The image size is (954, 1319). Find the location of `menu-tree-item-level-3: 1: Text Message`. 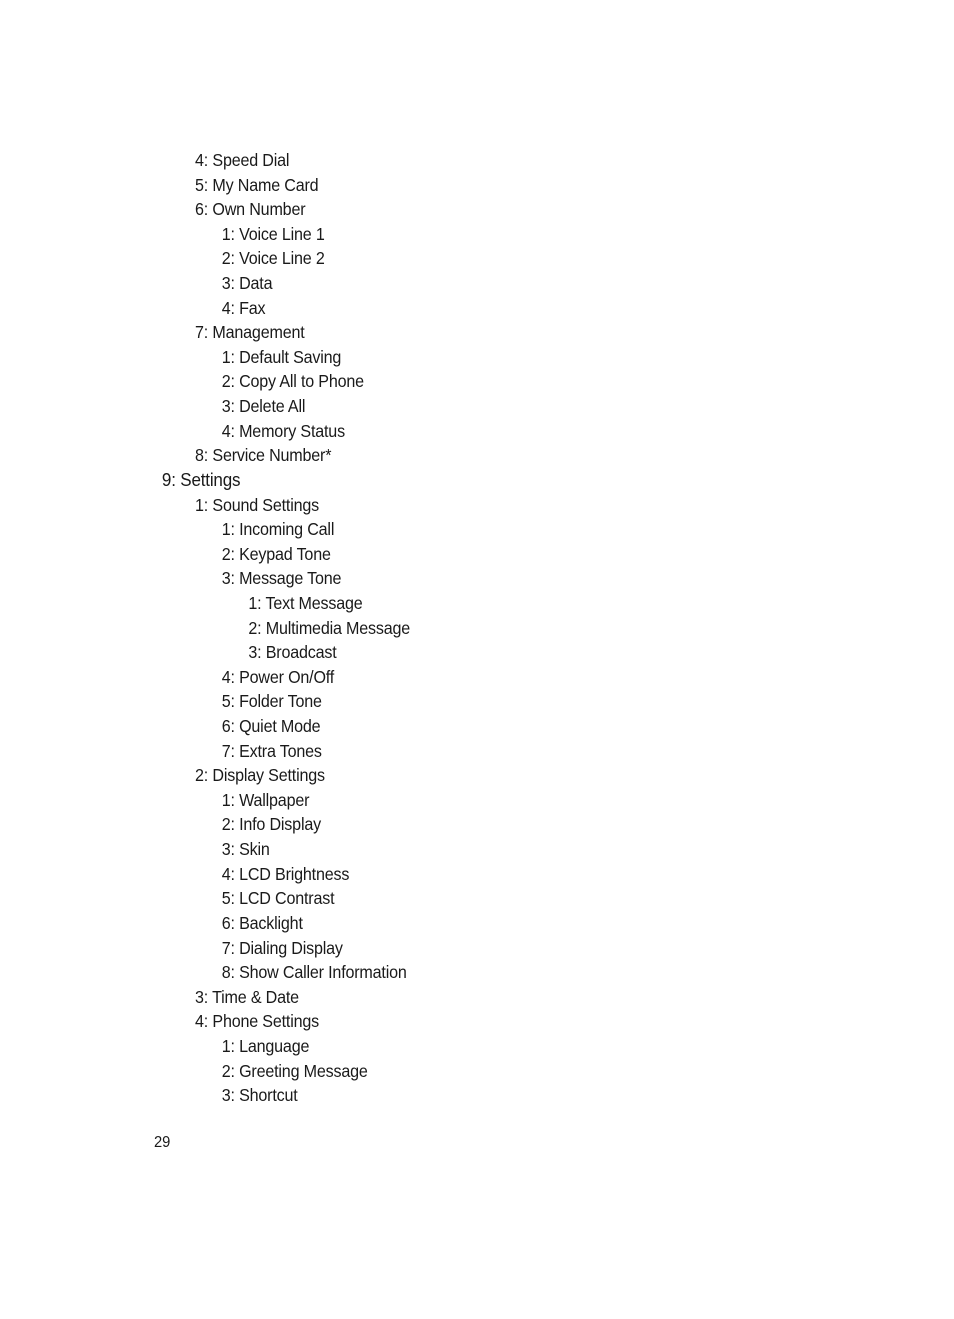

menu-tree-item-level-3: 1: Text Message is located at coordinates (305, 602).